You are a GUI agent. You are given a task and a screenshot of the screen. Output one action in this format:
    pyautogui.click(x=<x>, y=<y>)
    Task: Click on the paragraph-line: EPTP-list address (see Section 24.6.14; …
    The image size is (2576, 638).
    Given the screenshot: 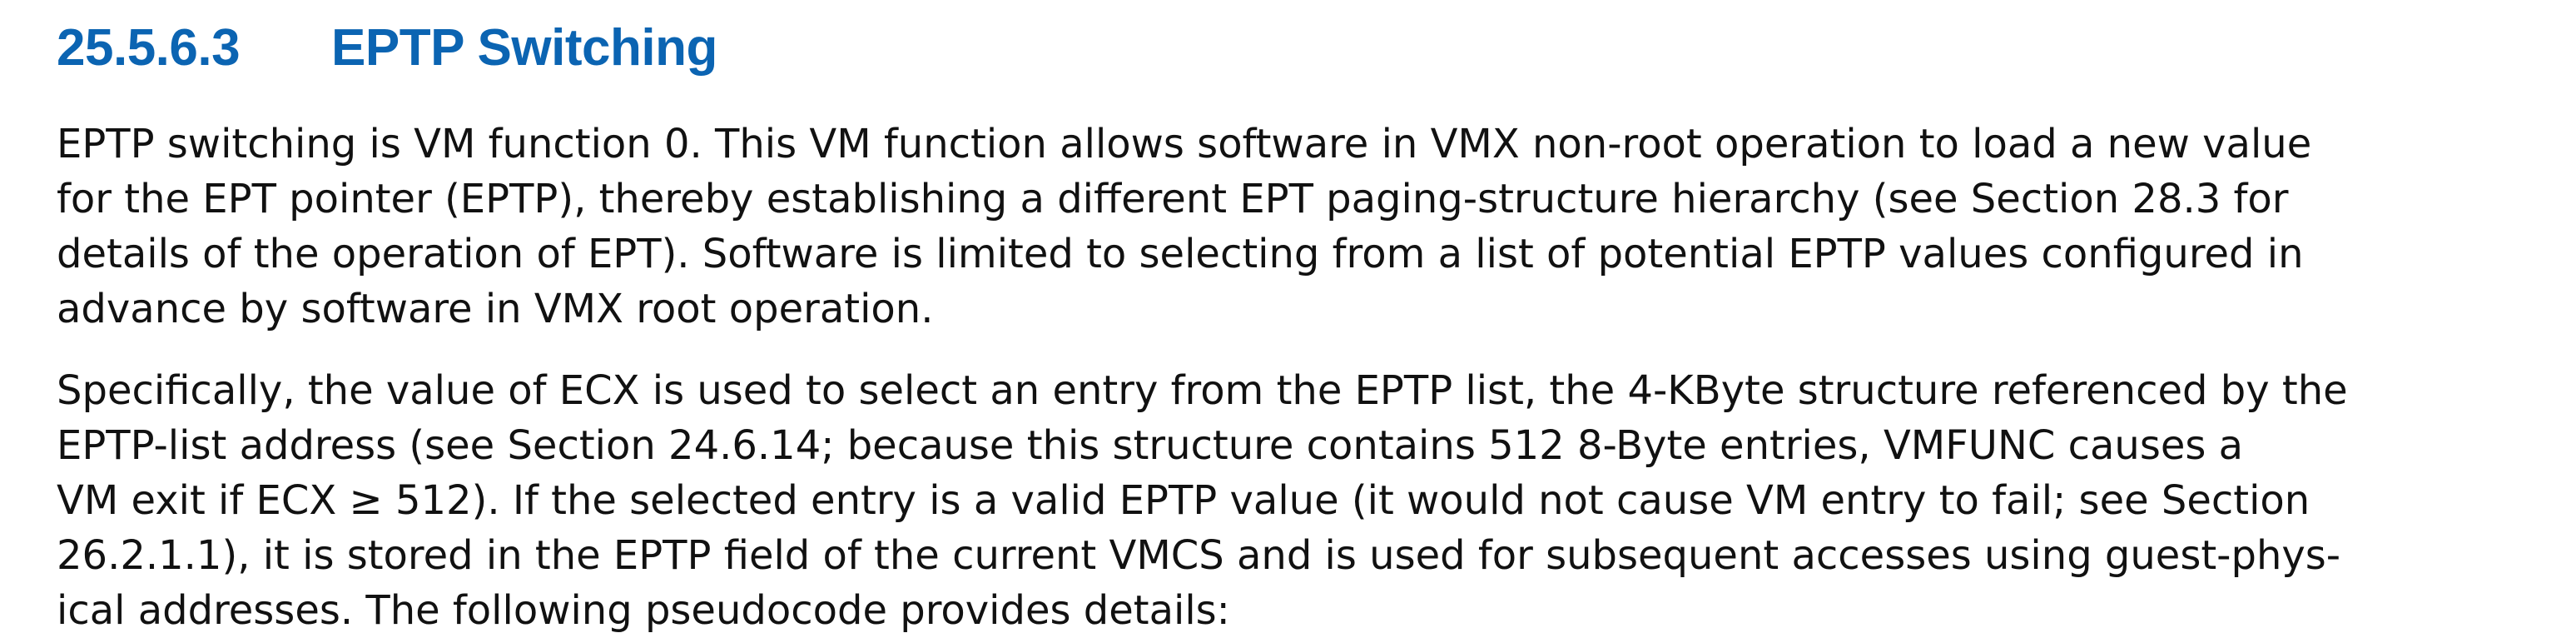 What is the action you would take?
    pyautogui.click(x=1150, y=445)
    